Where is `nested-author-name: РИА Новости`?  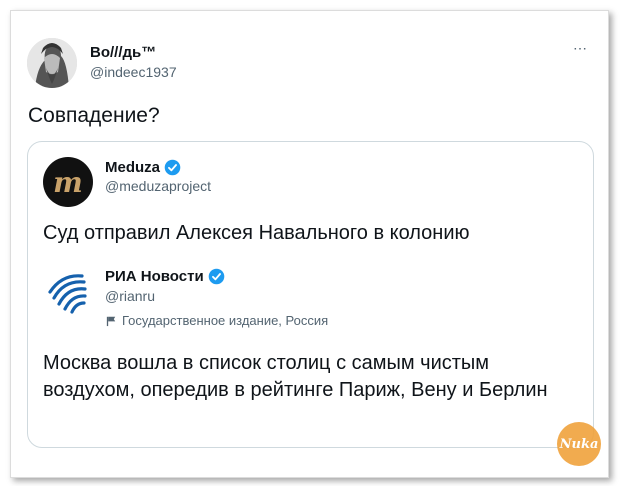
nested-author-name: РИА Новости is located at coordinates (165, 276).